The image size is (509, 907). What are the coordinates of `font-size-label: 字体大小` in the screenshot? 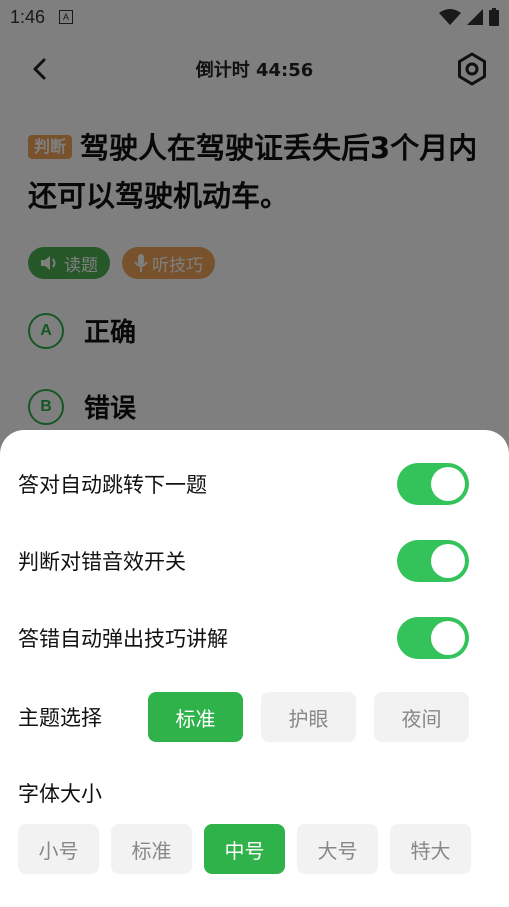 It's located at (60, 794).